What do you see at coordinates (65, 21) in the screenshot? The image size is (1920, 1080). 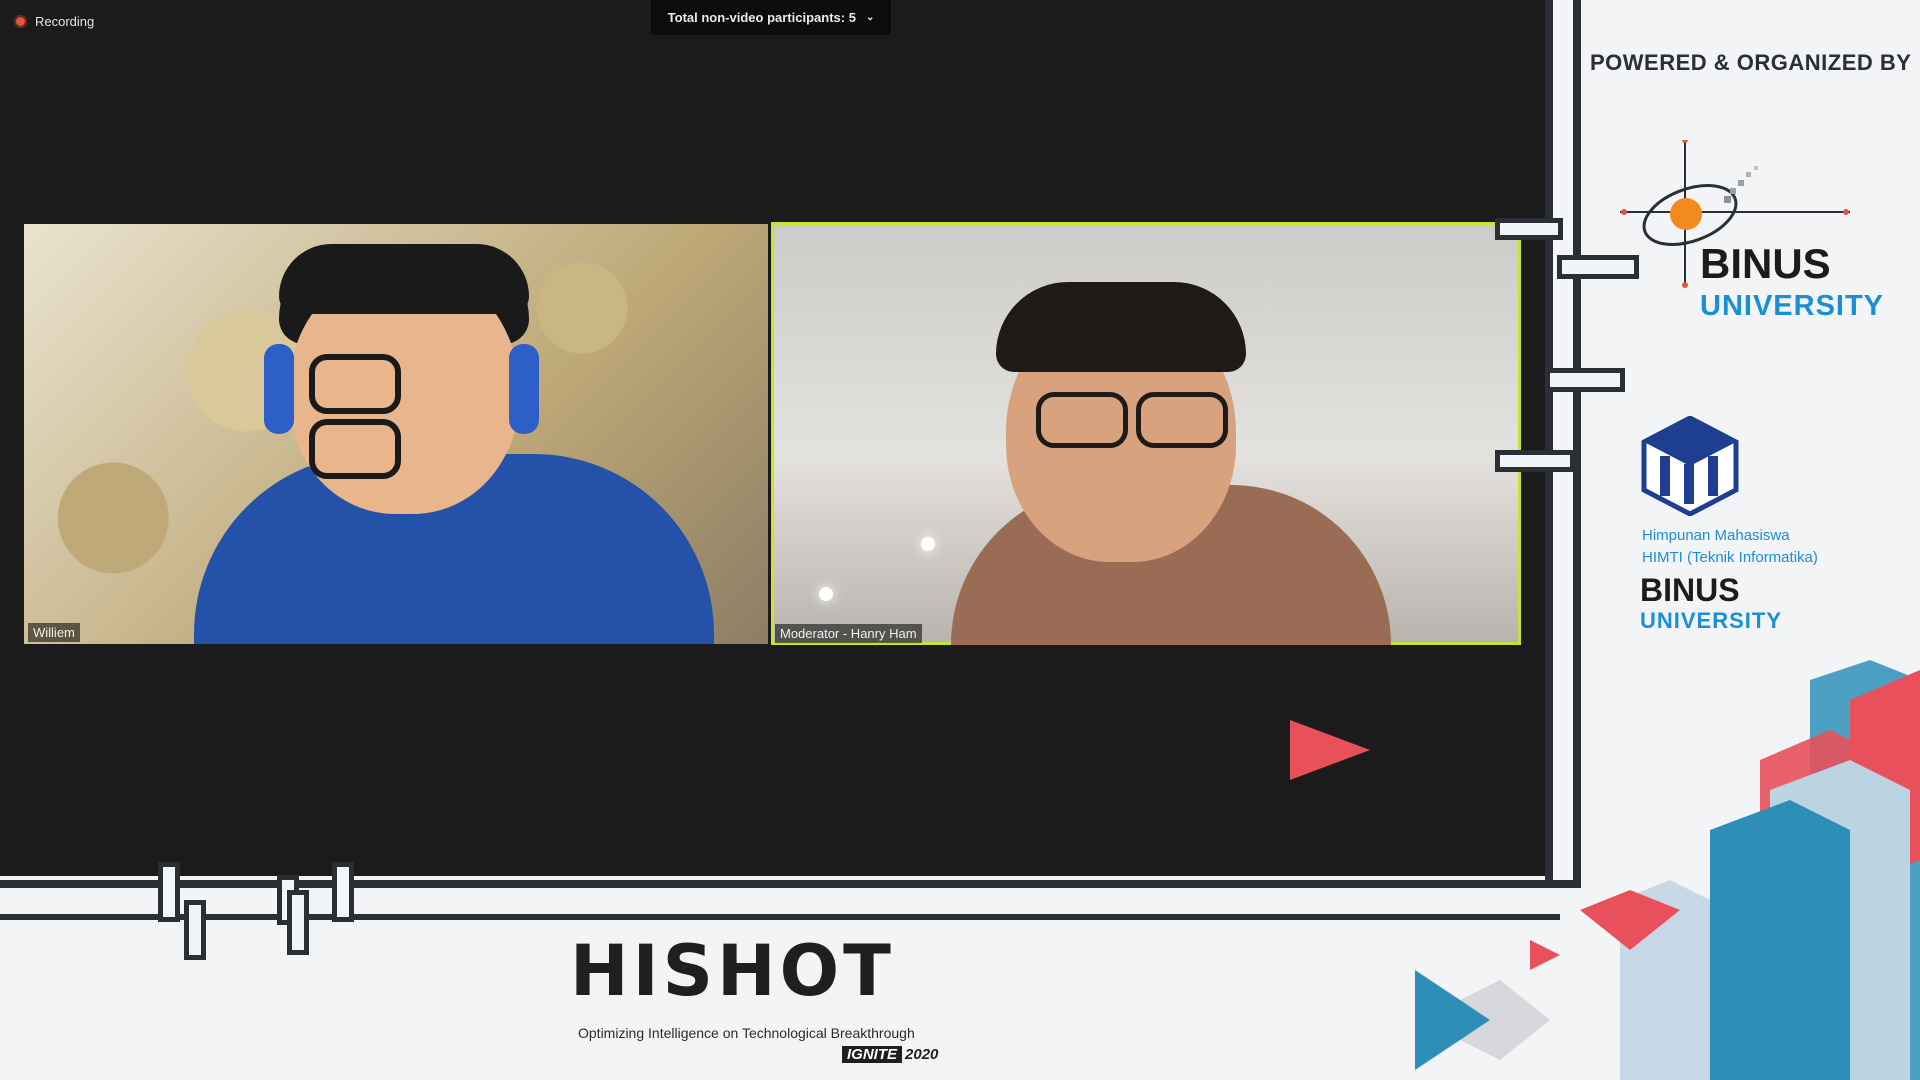 I see `recording-label: Recording` at bounding box center [65, 21].